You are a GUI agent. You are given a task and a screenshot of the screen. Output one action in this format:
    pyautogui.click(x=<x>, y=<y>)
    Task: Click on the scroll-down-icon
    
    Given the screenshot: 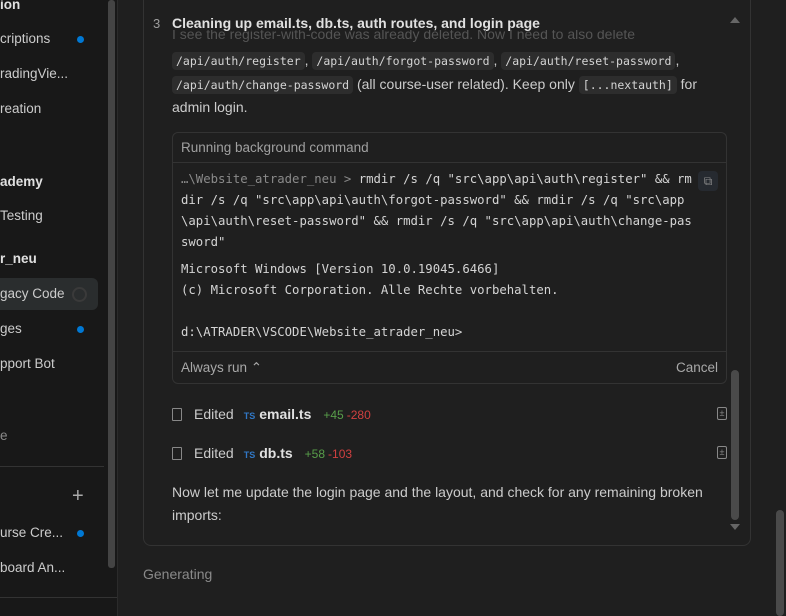 What is the action you would take?
    pyautogui.click(x=735, y=527)
    